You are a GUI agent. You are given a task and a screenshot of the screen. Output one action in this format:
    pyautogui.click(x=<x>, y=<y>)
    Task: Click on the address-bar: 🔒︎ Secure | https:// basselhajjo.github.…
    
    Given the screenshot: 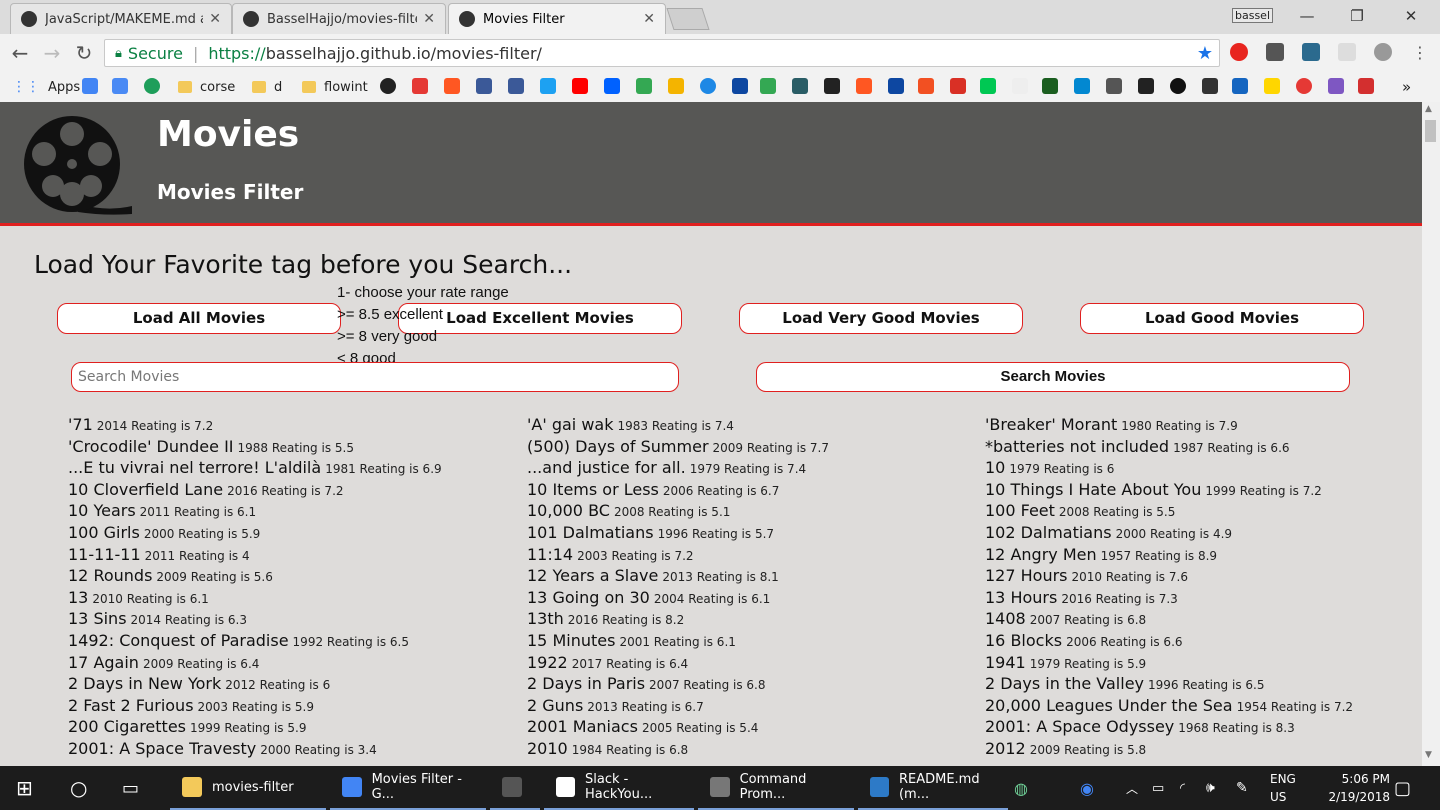 What is the action you would take?
    pyautogui.click(x=662, y=53)
    